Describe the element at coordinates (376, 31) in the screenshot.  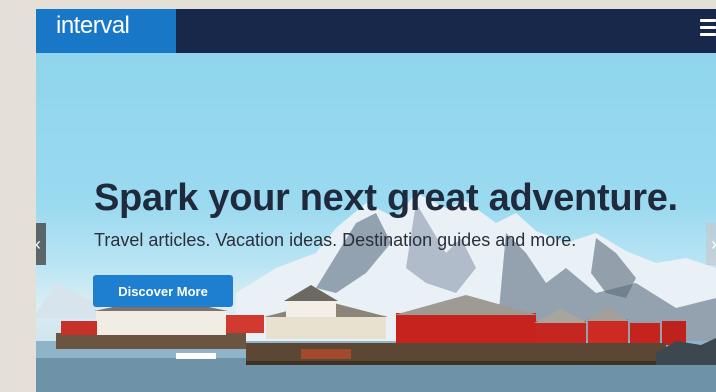
I see `top-nav-bar: interval` at that location.